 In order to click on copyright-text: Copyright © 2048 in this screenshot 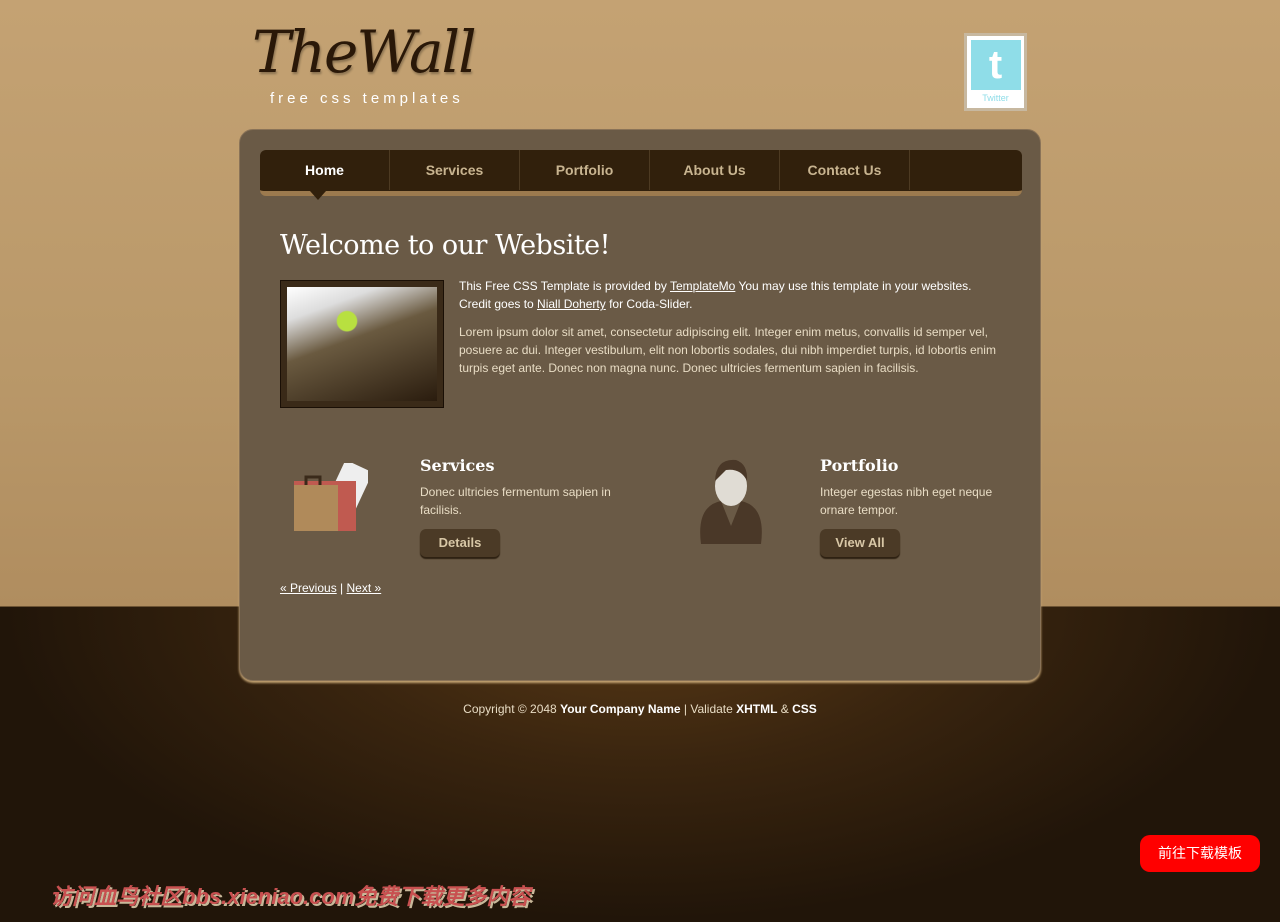, I will do `click(512, 709)`.